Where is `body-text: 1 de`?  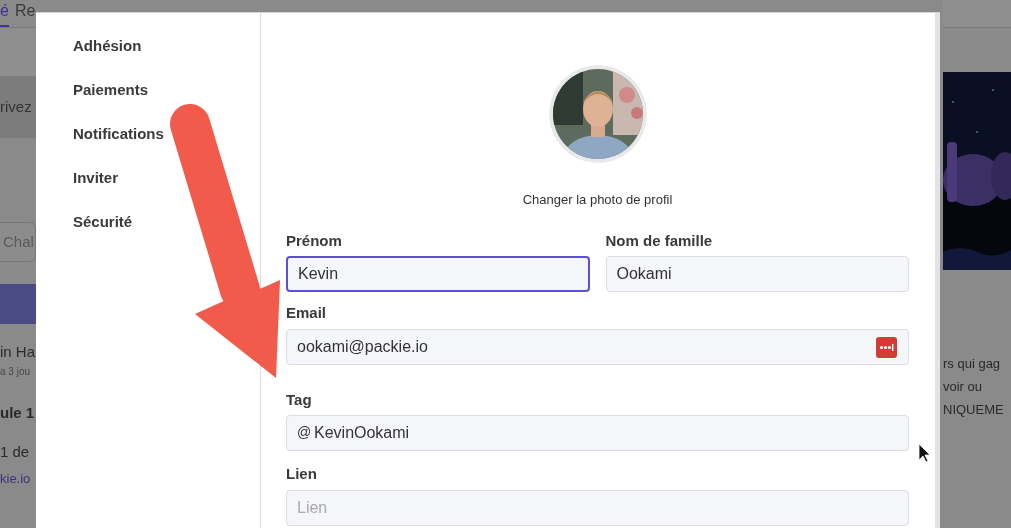 body-text: 1 de is located at coordinates (15, 451).